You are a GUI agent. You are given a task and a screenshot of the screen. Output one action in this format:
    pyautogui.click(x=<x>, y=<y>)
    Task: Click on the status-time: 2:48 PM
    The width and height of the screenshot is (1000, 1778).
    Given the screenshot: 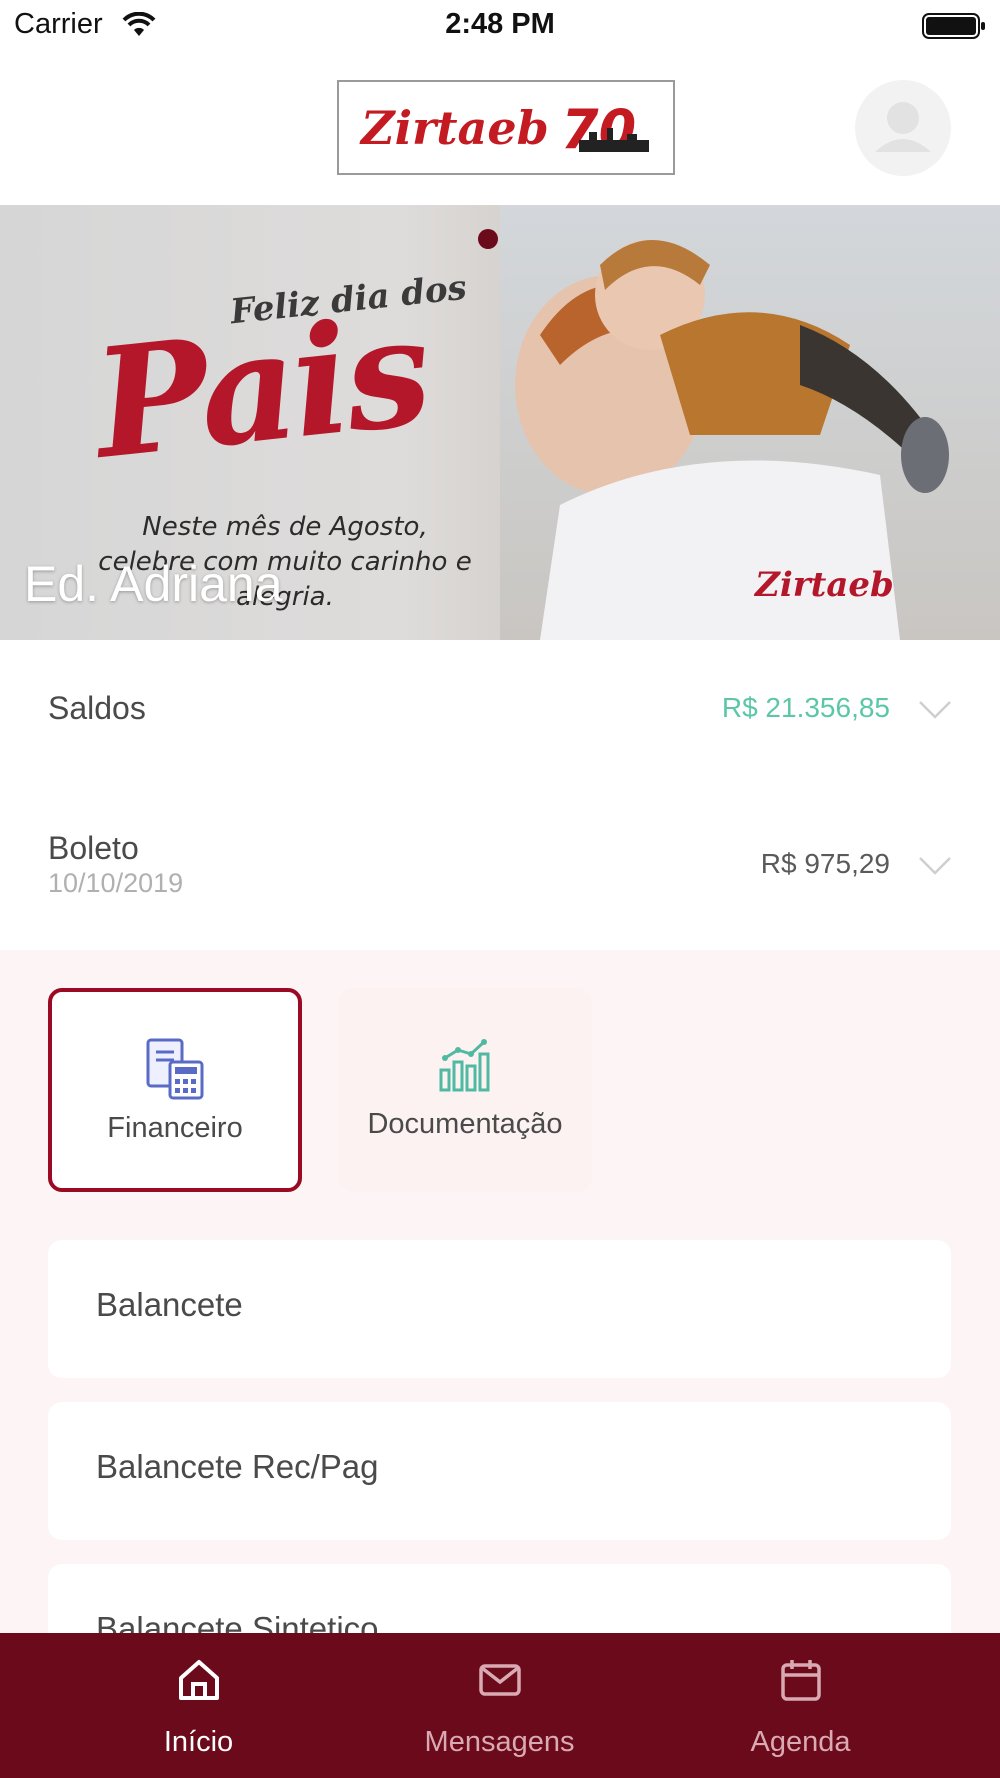 What is the action you would take?
    pyautogui.click(x=500, y=24)
    